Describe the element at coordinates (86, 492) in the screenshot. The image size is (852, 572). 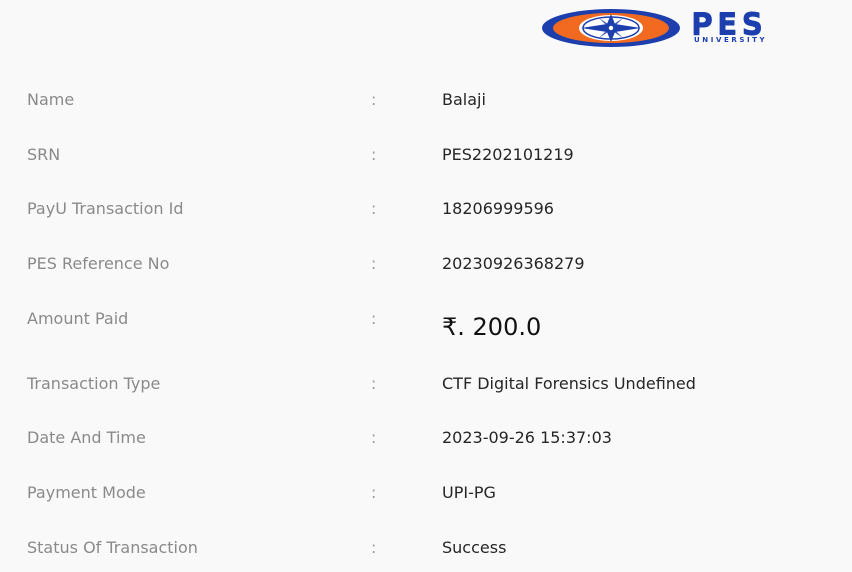
I see `row-label: Payment Mode` at that location.